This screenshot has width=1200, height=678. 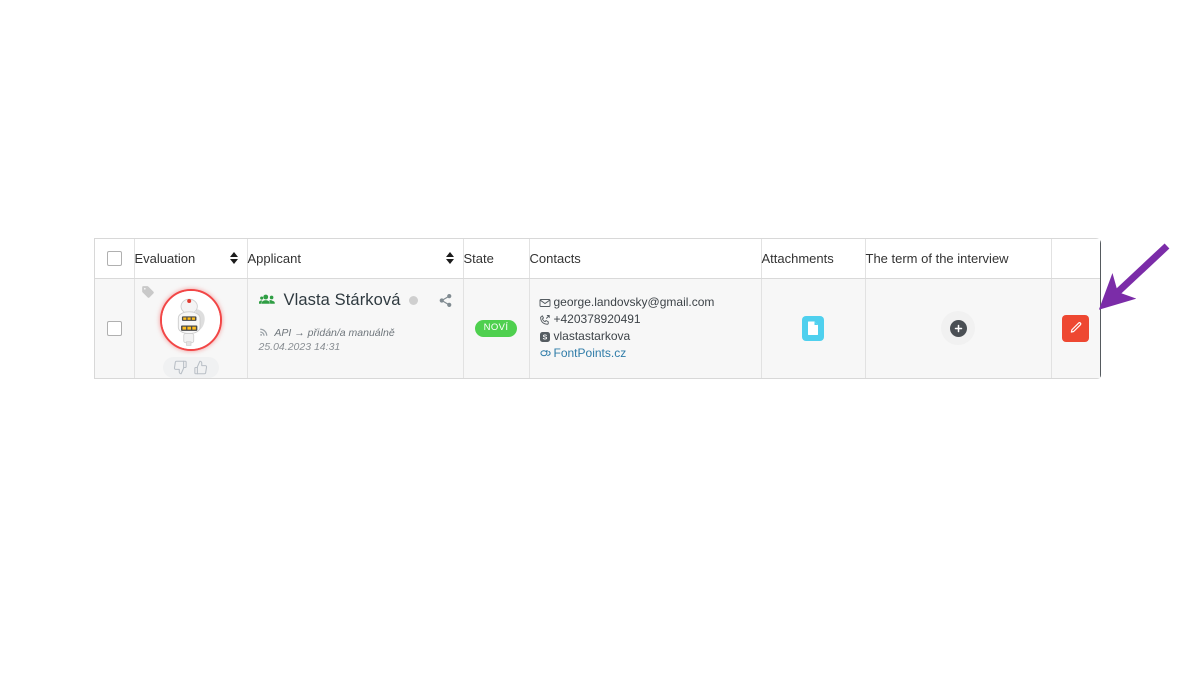 What do you see at coordinates (355, 259) in the screenshot?
I see `header-applicant: Applicant` at bounding box center [355, 259].